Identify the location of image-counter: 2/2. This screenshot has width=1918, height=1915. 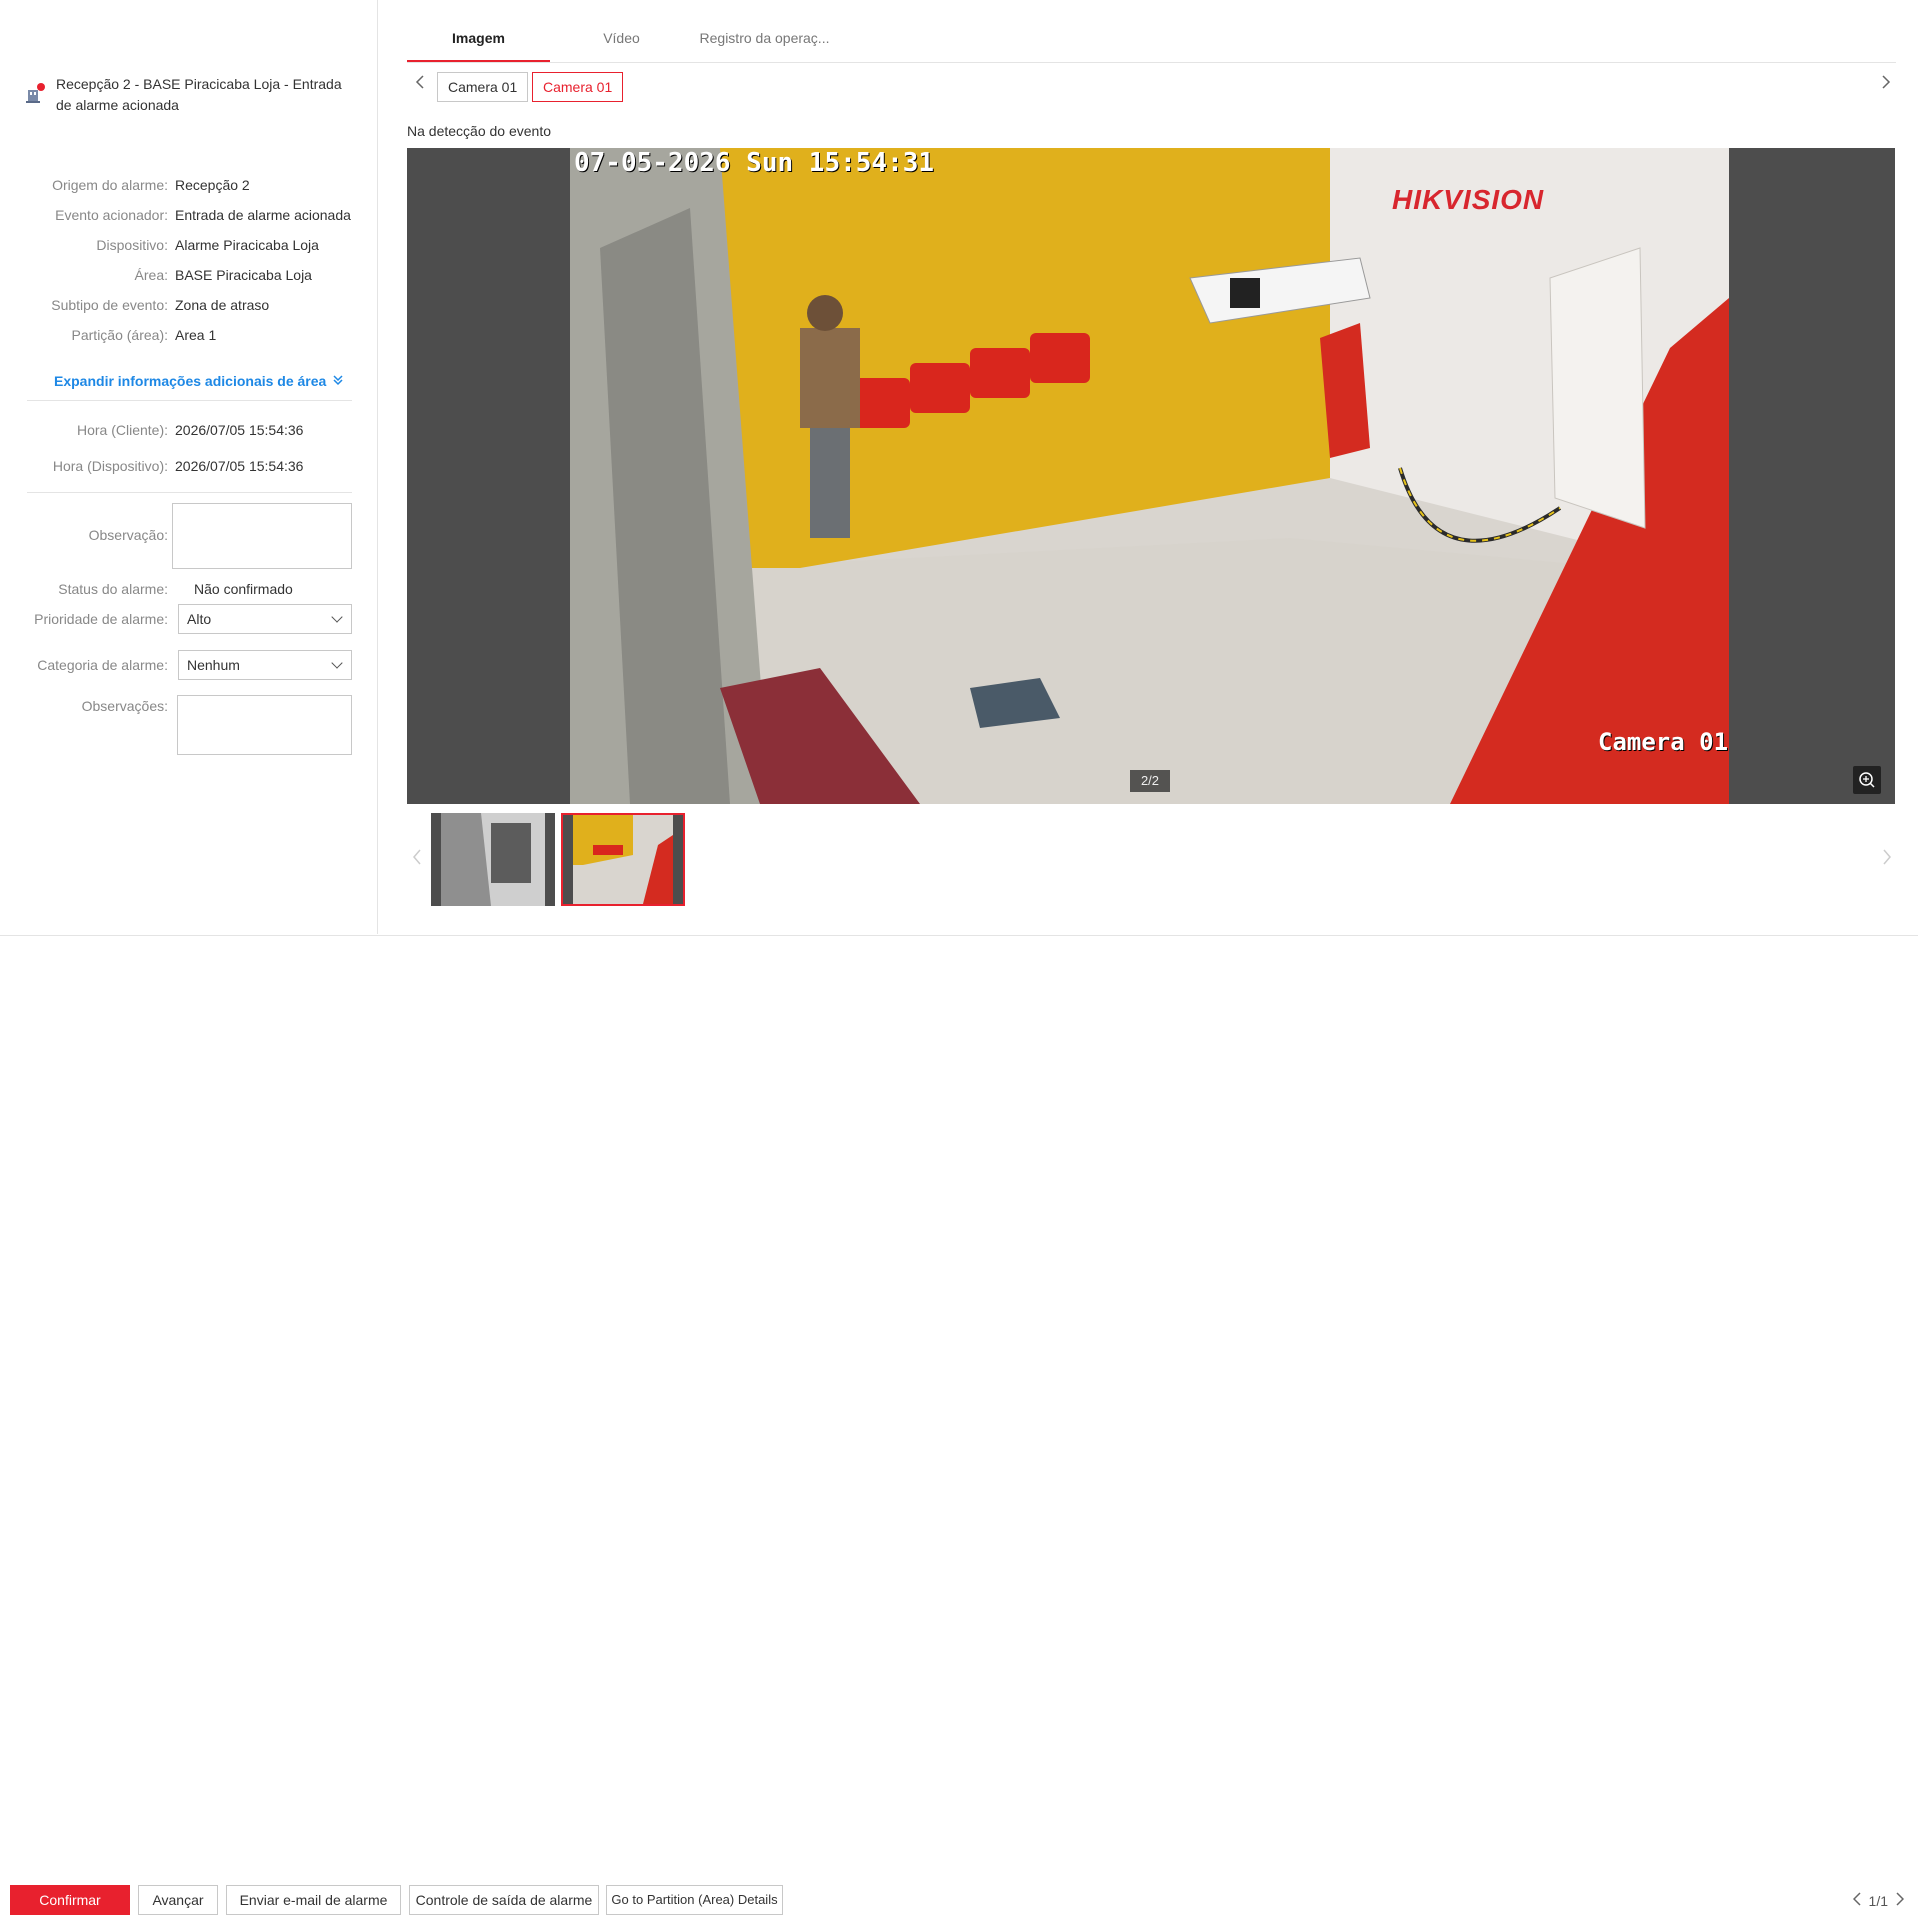
(1150, 781).